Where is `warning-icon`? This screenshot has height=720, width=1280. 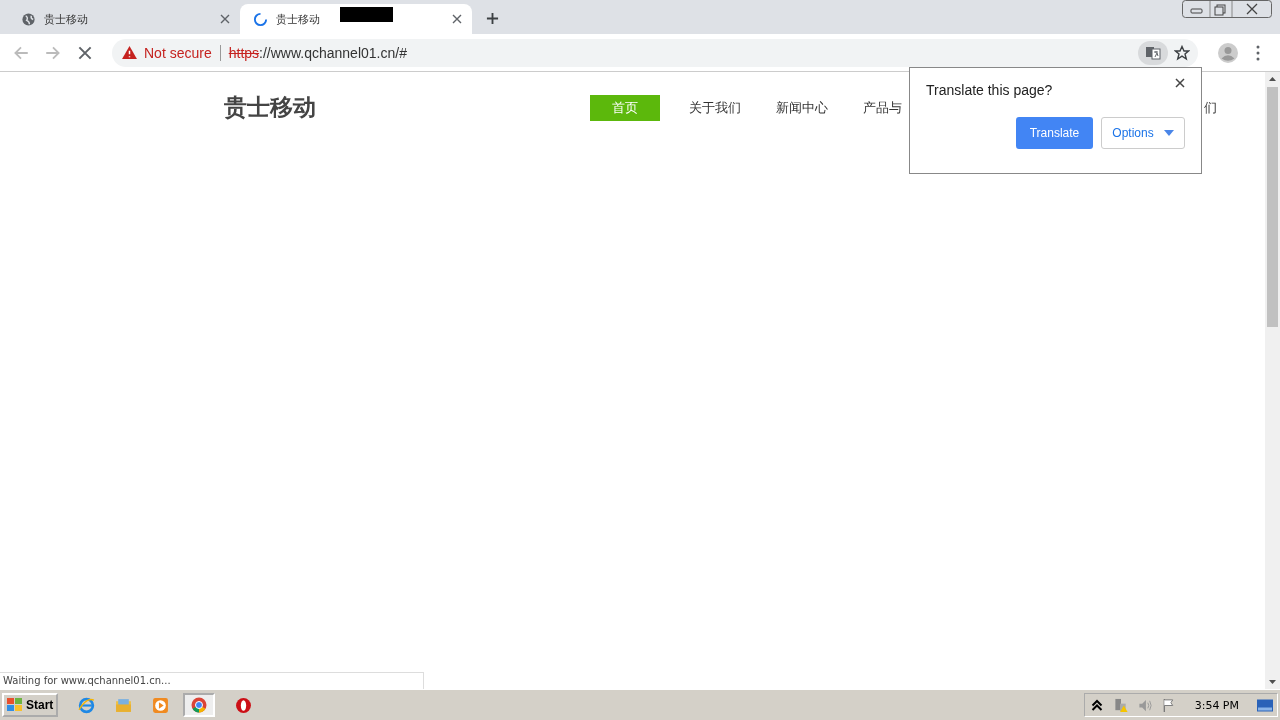
warning-icon is located at coordinates (129, 52).